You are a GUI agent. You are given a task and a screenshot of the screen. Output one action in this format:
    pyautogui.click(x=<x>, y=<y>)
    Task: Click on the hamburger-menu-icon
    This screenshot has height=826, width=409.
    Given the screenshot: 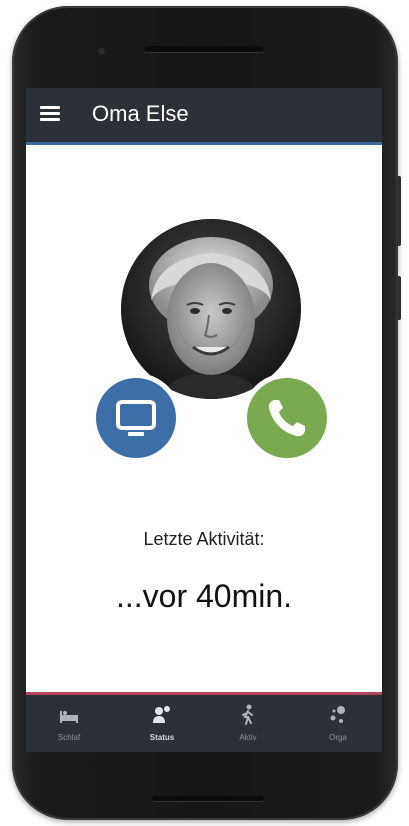 What is the action you would take?
    pyautogui.click(x=50, y=114)
    